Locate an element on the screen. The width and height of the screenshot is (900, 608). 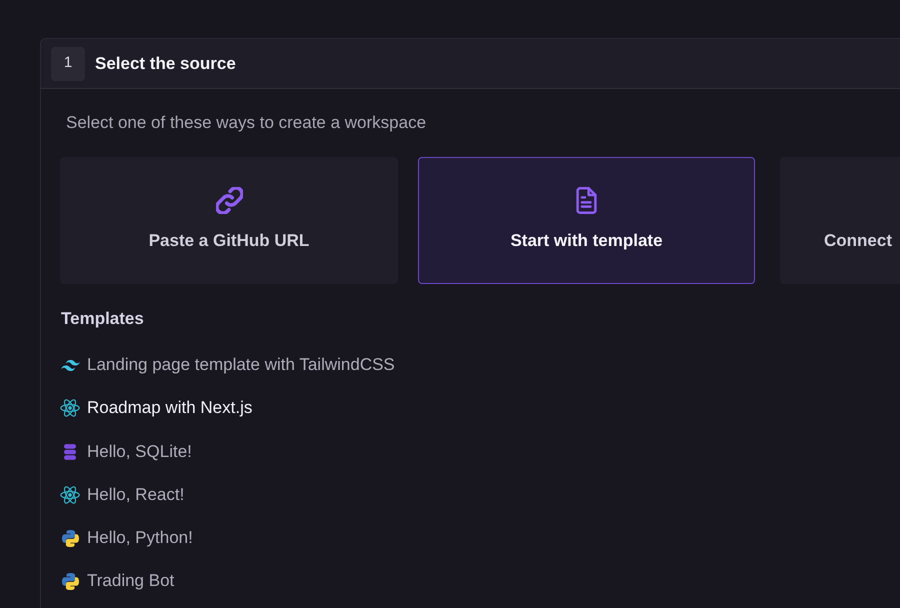
template-item: Roadmap with Next.js is located at coordinates (156, 408).